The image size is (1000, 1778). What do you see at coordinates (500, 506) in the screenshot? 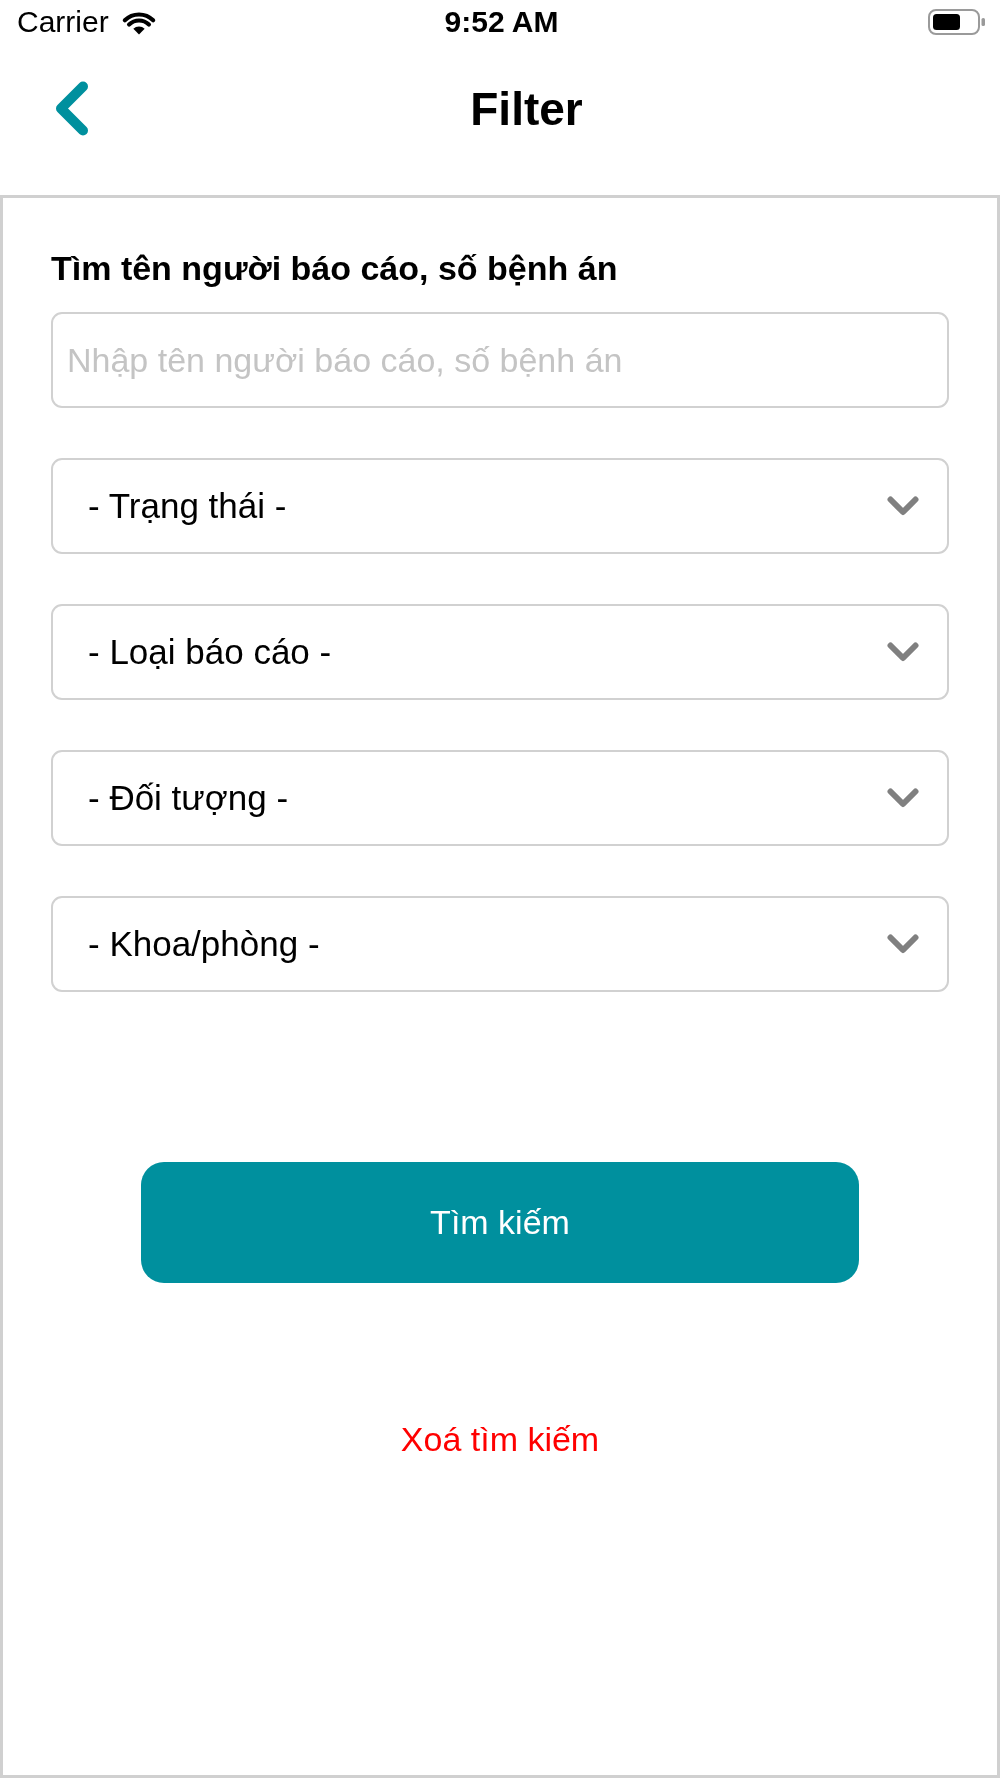
I see `select-field: - Trạng thái -` at bounding box center [500, 506].